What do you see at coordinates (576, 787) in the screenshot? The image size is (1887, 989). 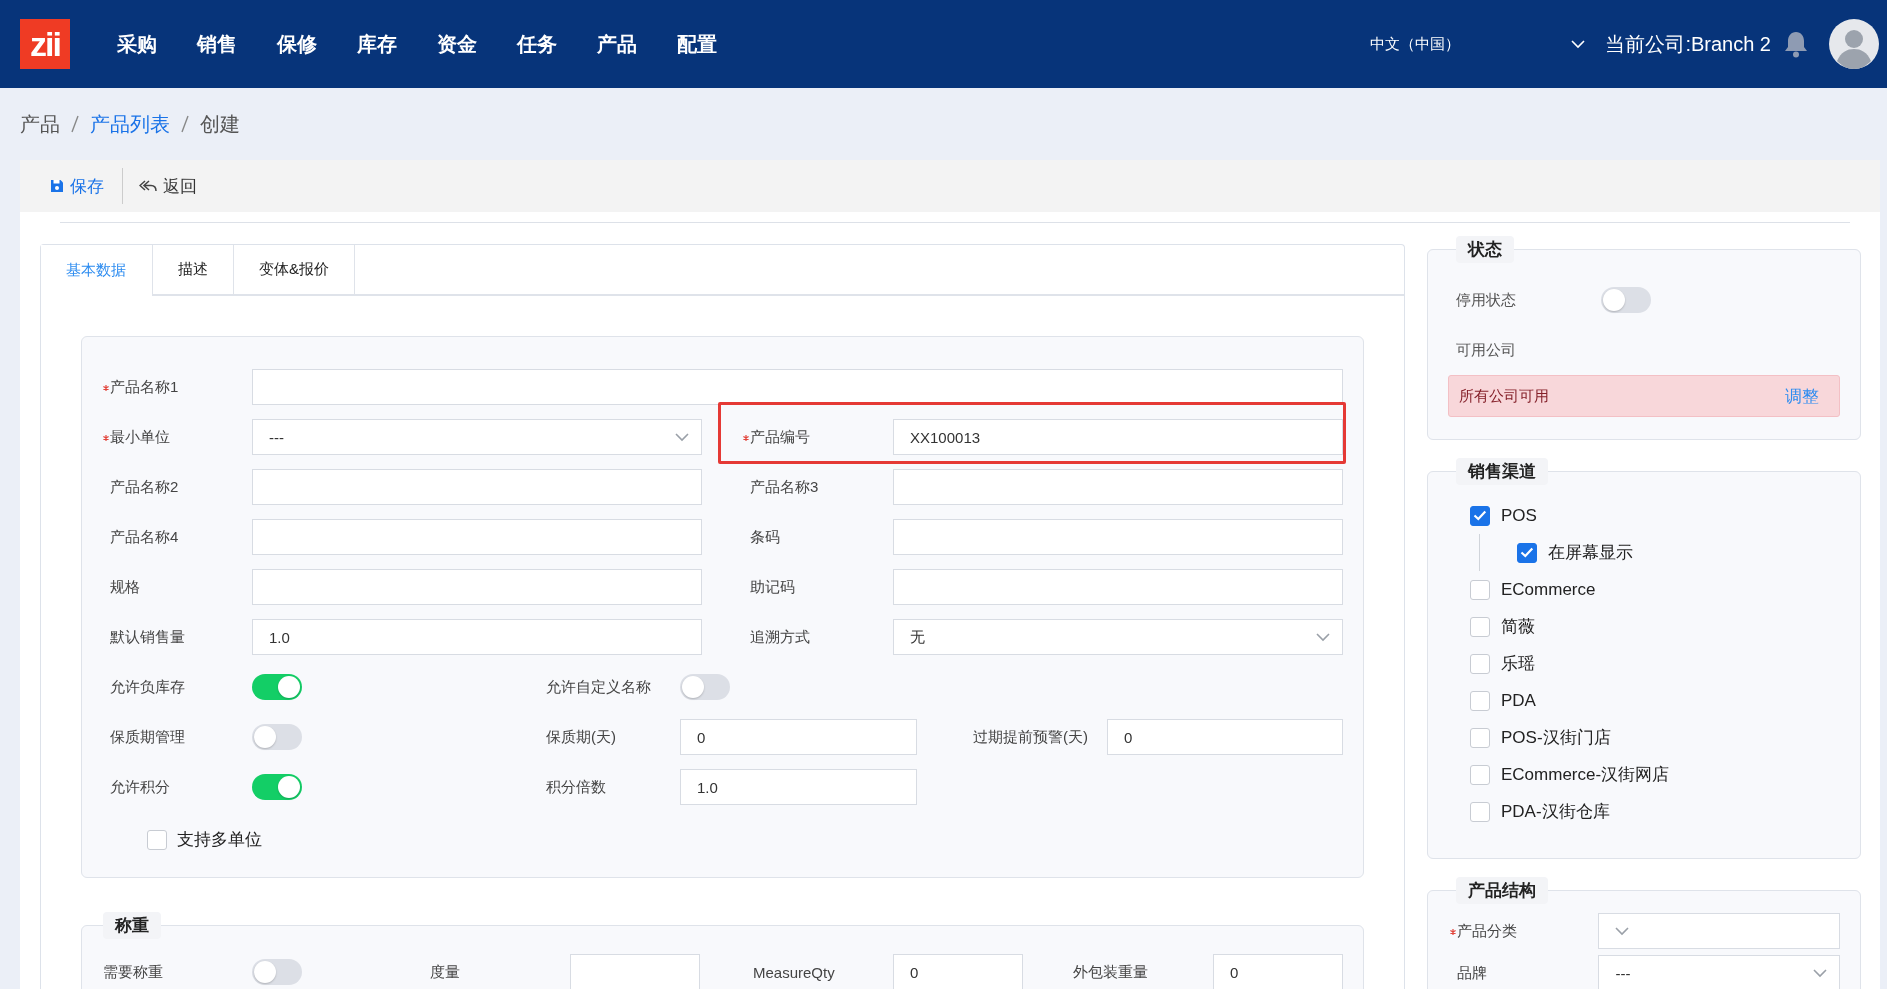 I see `field-label: 积分倍数` at bounding box center [576, 787].